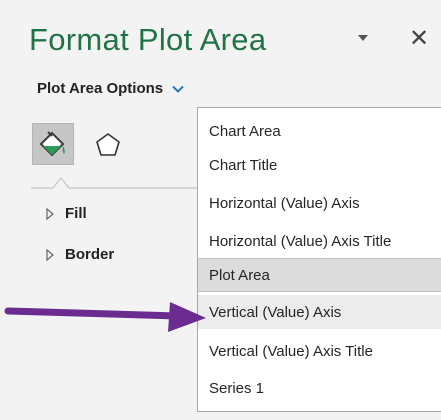  I want to click on caret-down-icon, so click(363, 38).